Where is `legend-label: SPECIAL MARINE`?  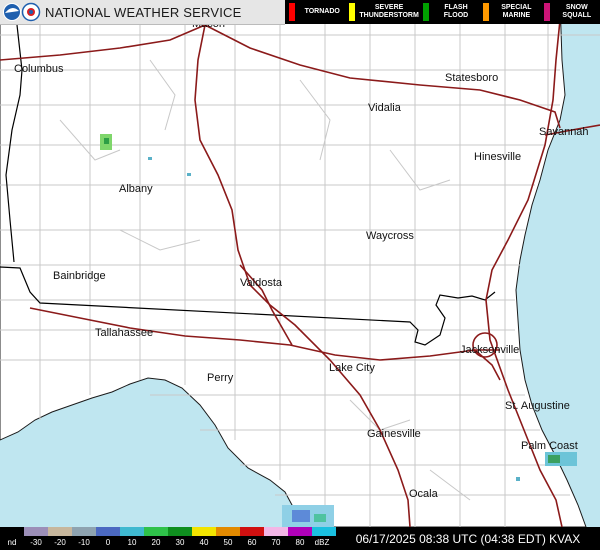
legend-label: SPECIAL MARINE is located at coordinates (516, 11).